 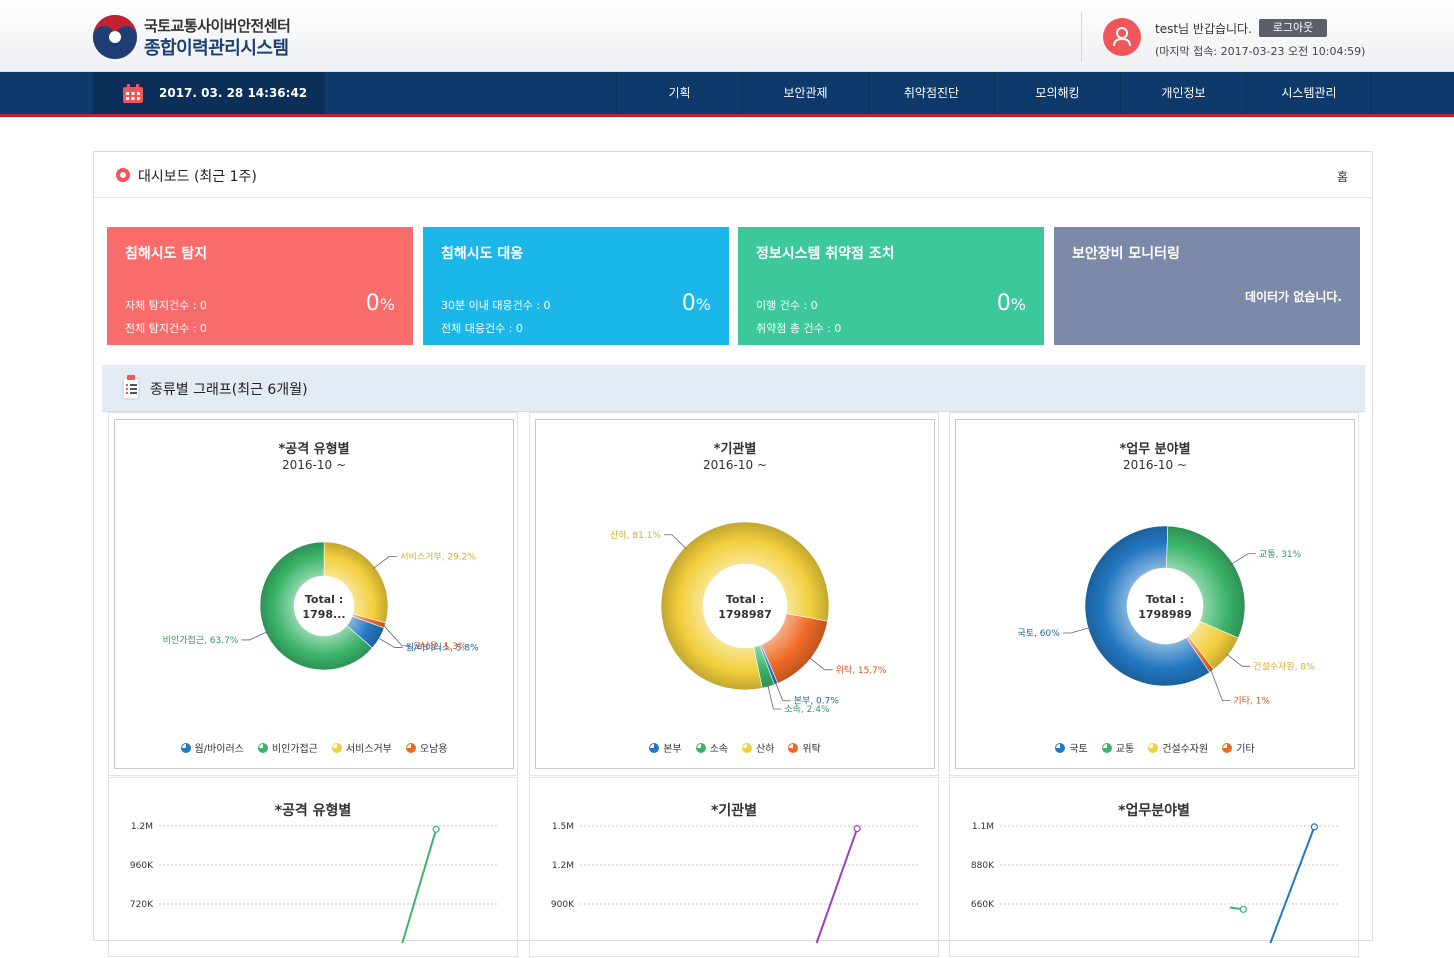 I want to click on card-line-1: 30분 이내 대응건수 : 0, so click(x=496, y=305).